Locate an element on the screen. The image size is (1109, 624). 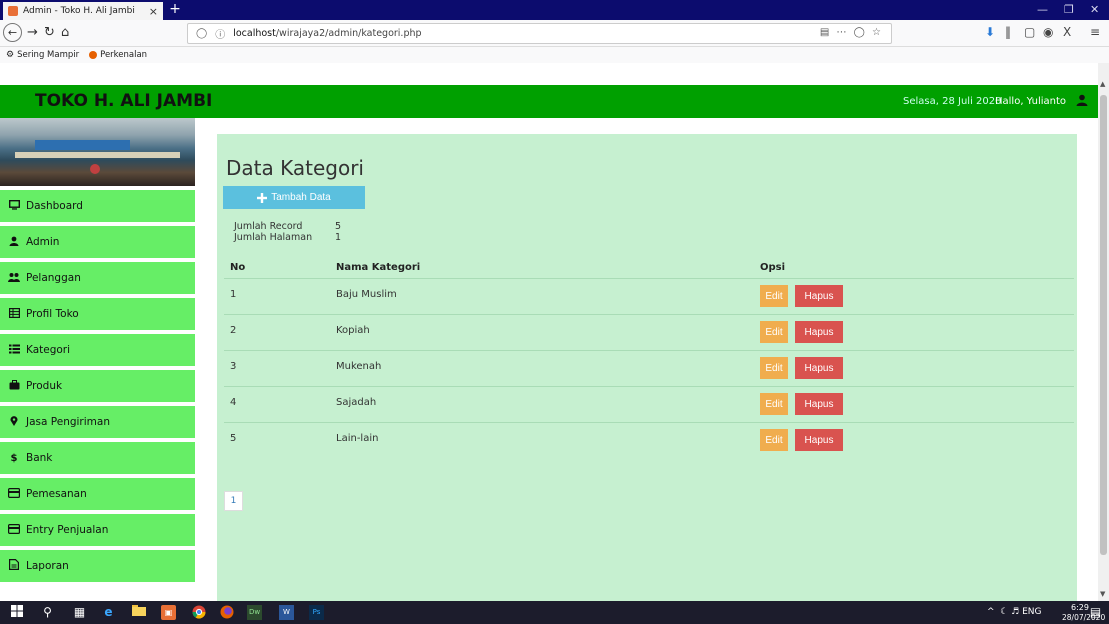
sidebar-icon: ▢ is located at coordinates (1029, 32).